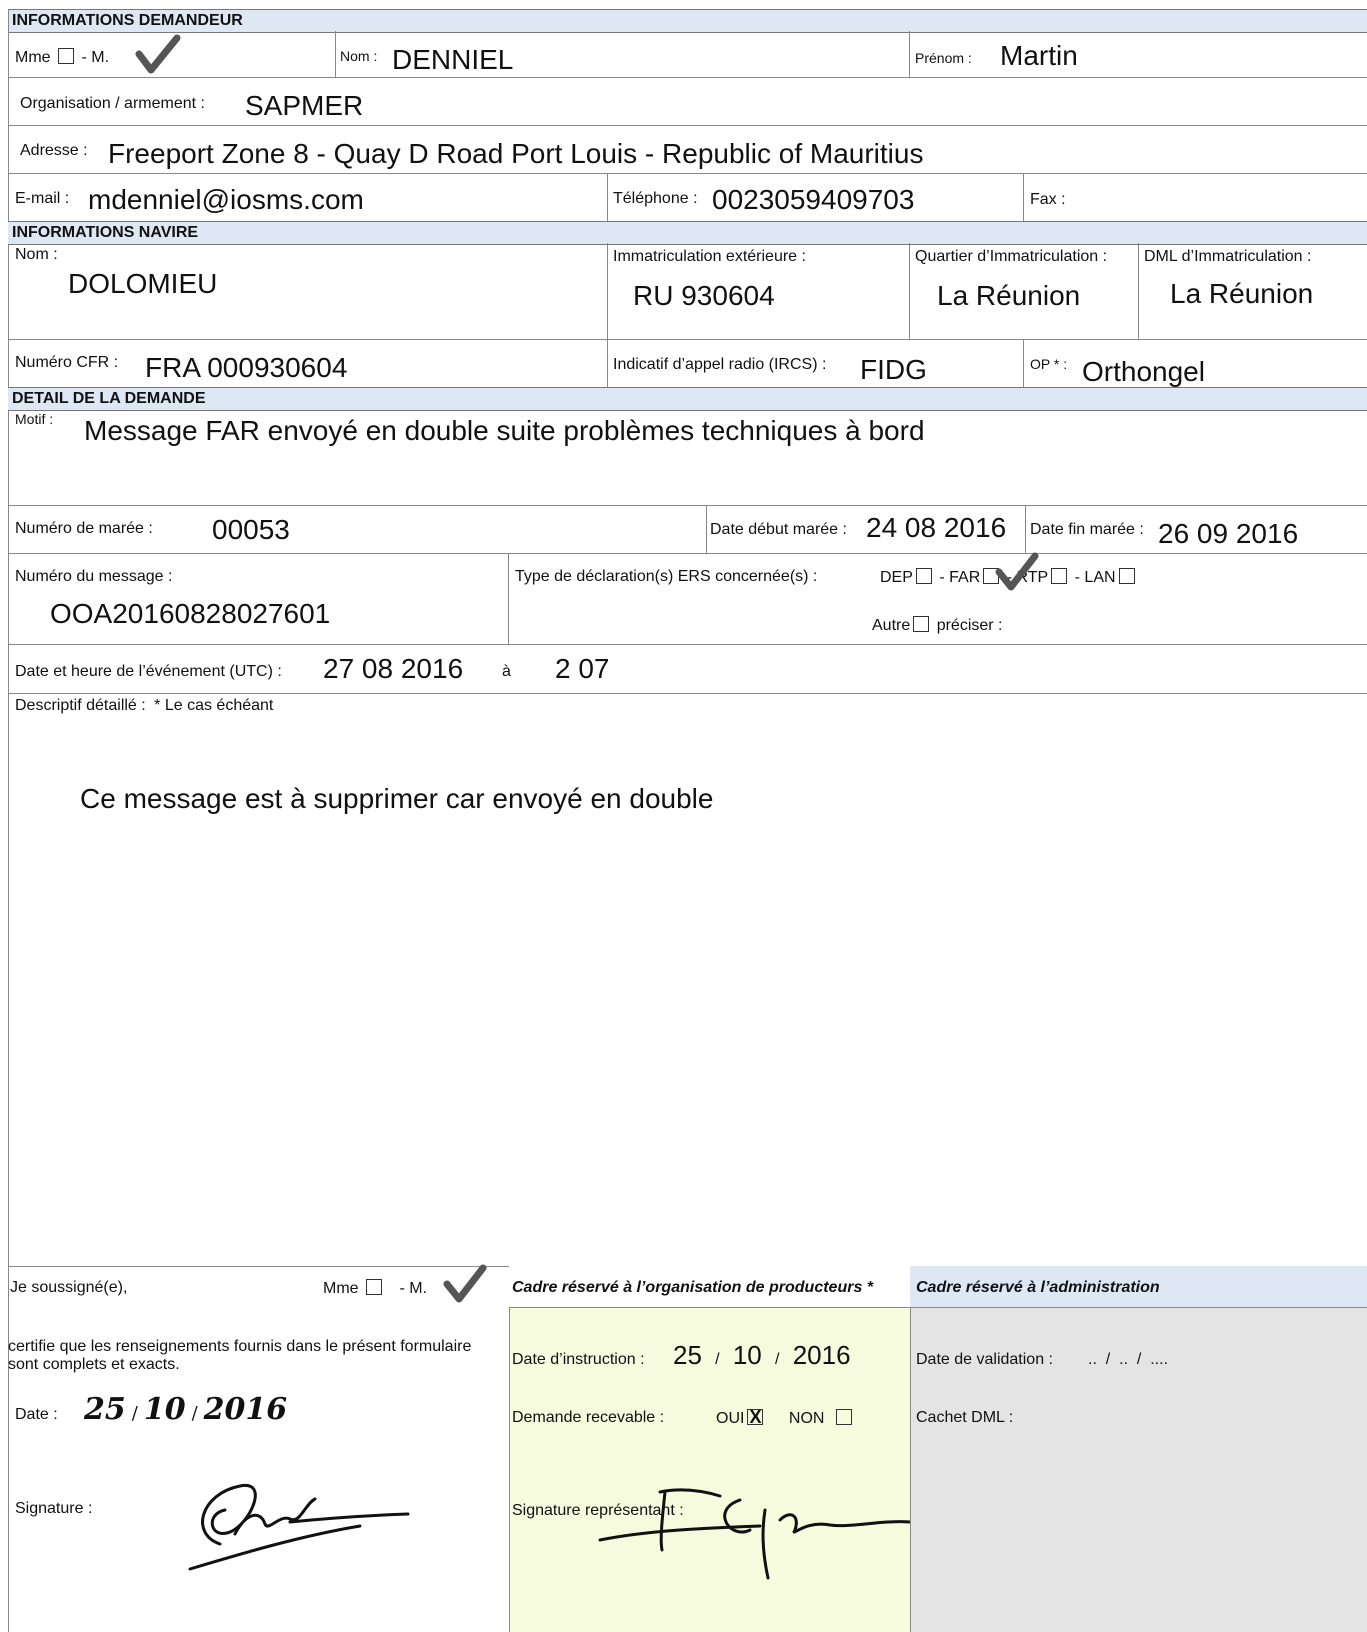 The height and width of the screenshot is (1632, 1367). Describe the element at coordinates (806, 1418) in the screenshot. I see `non-label: NON` at that location.